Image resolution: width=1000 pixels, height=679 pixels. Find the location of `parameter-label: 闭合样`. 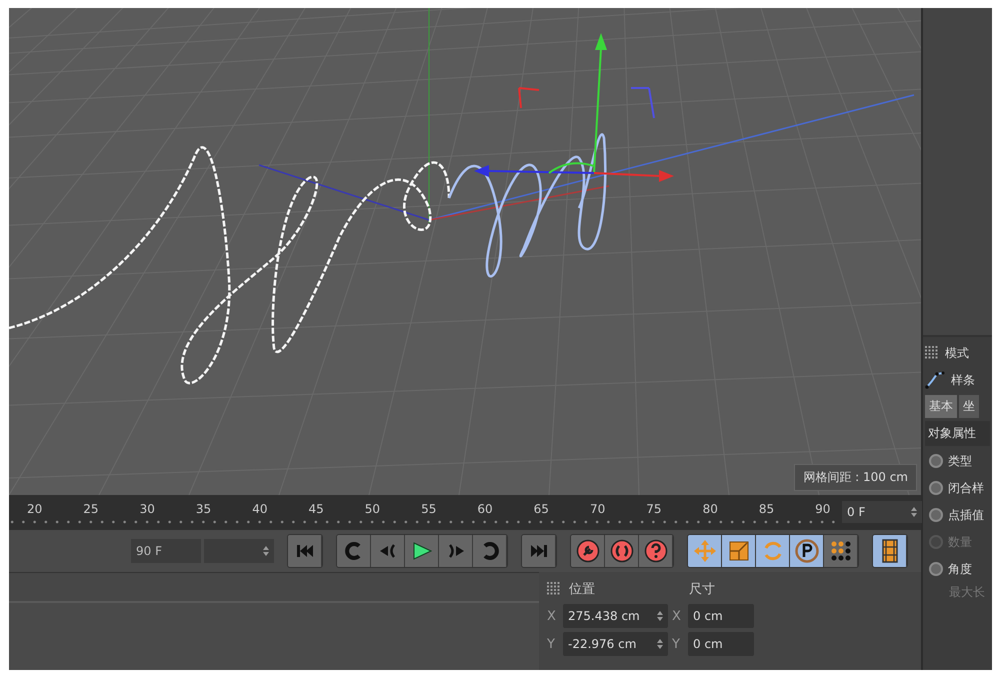

parameter-label: 闭合样 is located at coordinates (966, 488).